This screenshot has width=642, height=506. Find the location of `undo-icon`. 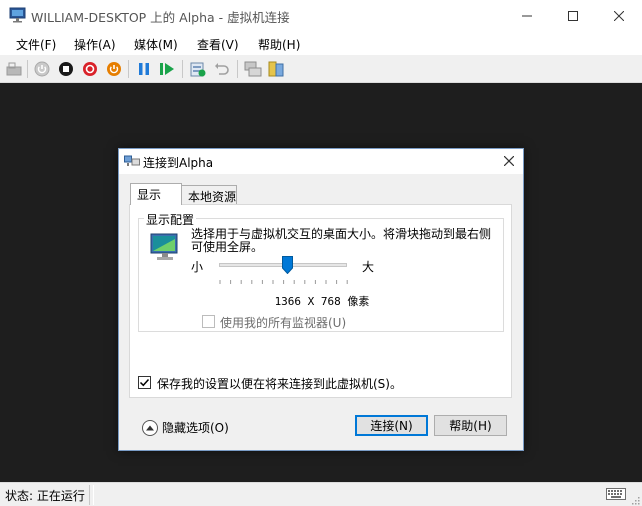

undo-icon is located at coordinates (222, 69).